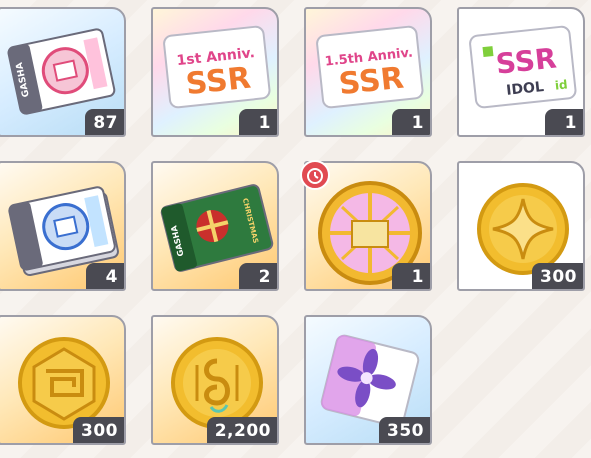  I want to click on item-tile-christmas-gasha: GASHA CHRISTMAS 2, so click(215, 226).